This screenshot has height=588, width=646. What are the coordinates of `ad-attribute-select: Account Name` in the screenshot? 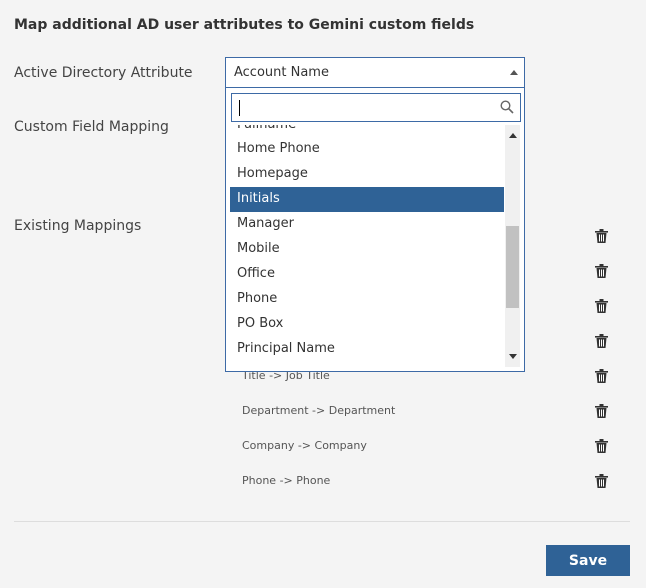 It's located at (375, 72).